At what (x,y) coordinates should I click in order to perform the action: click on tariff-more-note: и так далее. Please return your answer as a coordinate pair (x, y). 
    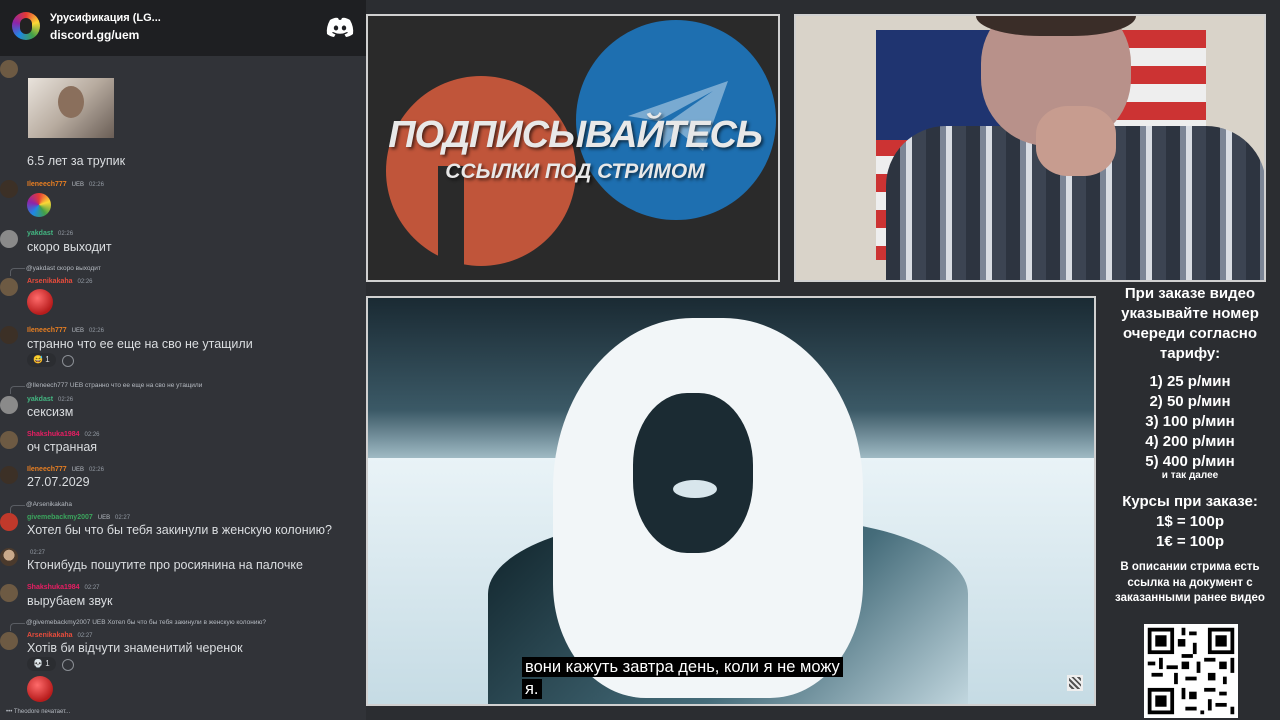
    Looking at the image, I should click on (1190, 475).